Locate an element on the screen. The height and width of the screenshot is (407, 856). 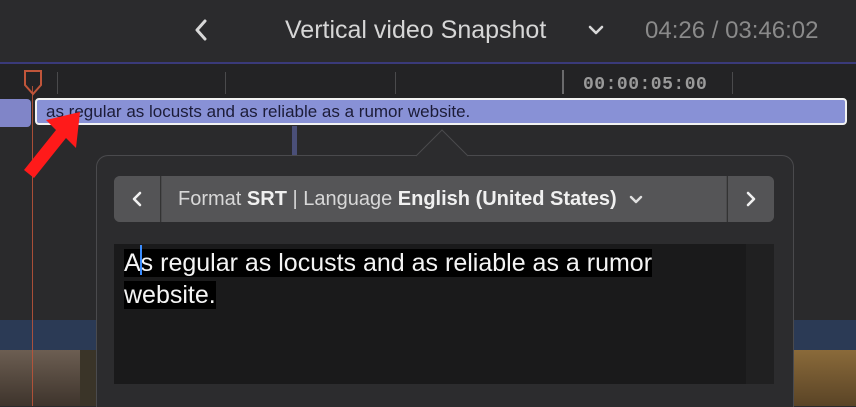
editor-scroll-area is located at coordinates (760, 314).